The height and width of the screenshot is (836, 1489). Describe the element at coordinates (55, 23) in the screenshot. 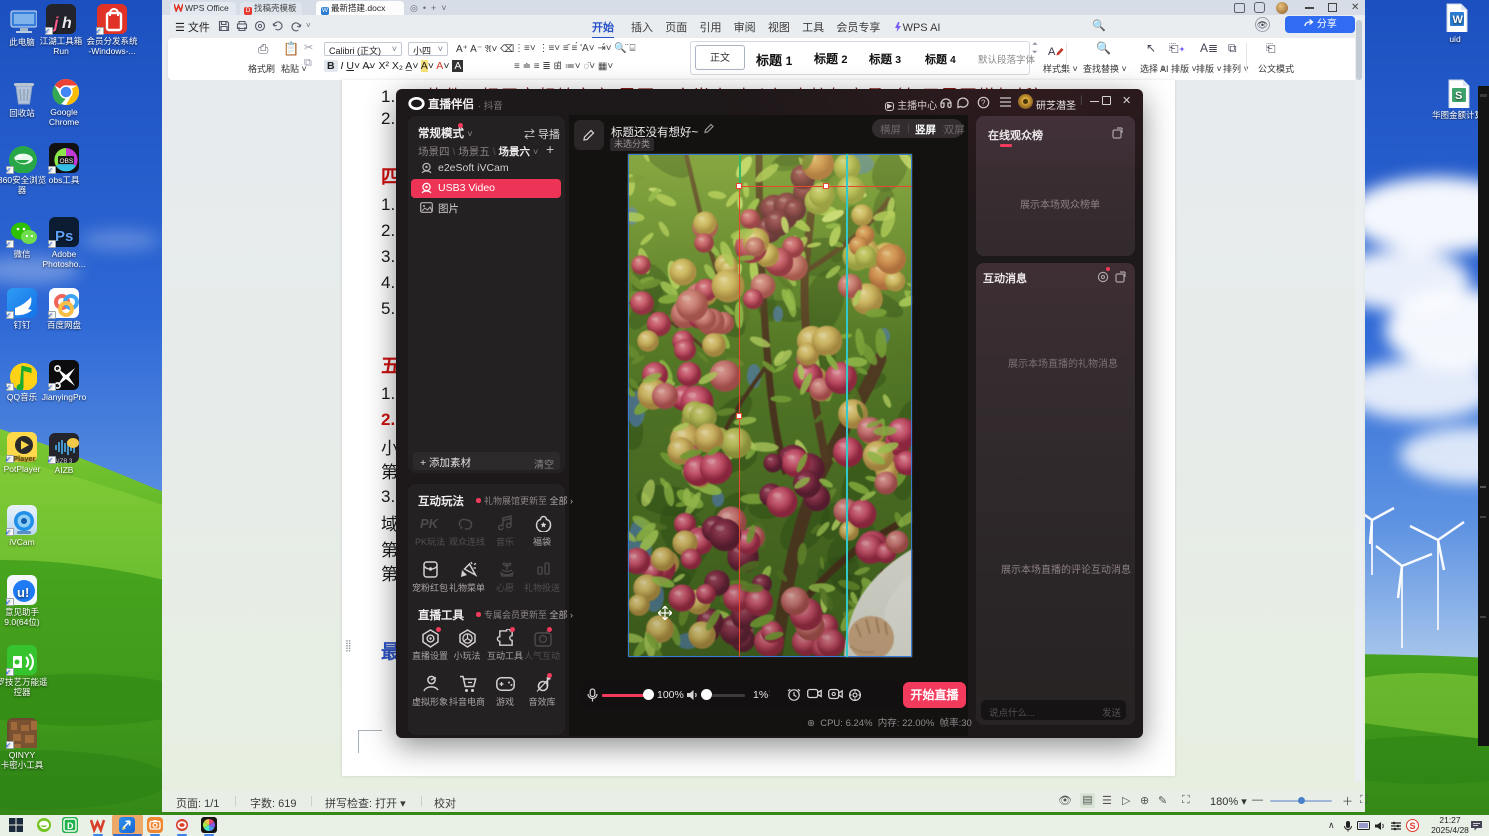

I see `svg-text: j` at that location.